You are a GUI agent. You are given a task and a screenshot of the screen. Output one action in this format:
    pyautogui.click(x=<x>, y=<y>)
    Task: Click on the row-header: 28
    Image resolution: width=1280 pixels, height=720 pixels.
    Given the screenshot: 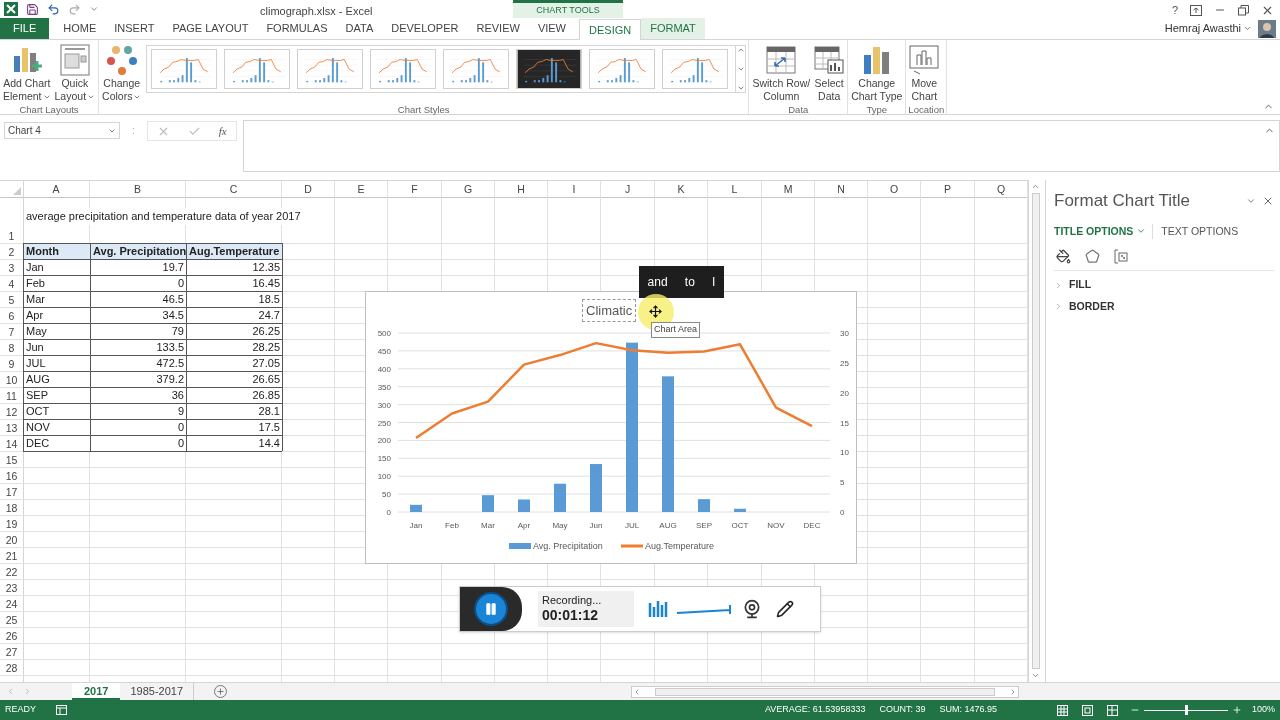 What is the action you would take?
    pyautogui.click(x=11, y=667)
    